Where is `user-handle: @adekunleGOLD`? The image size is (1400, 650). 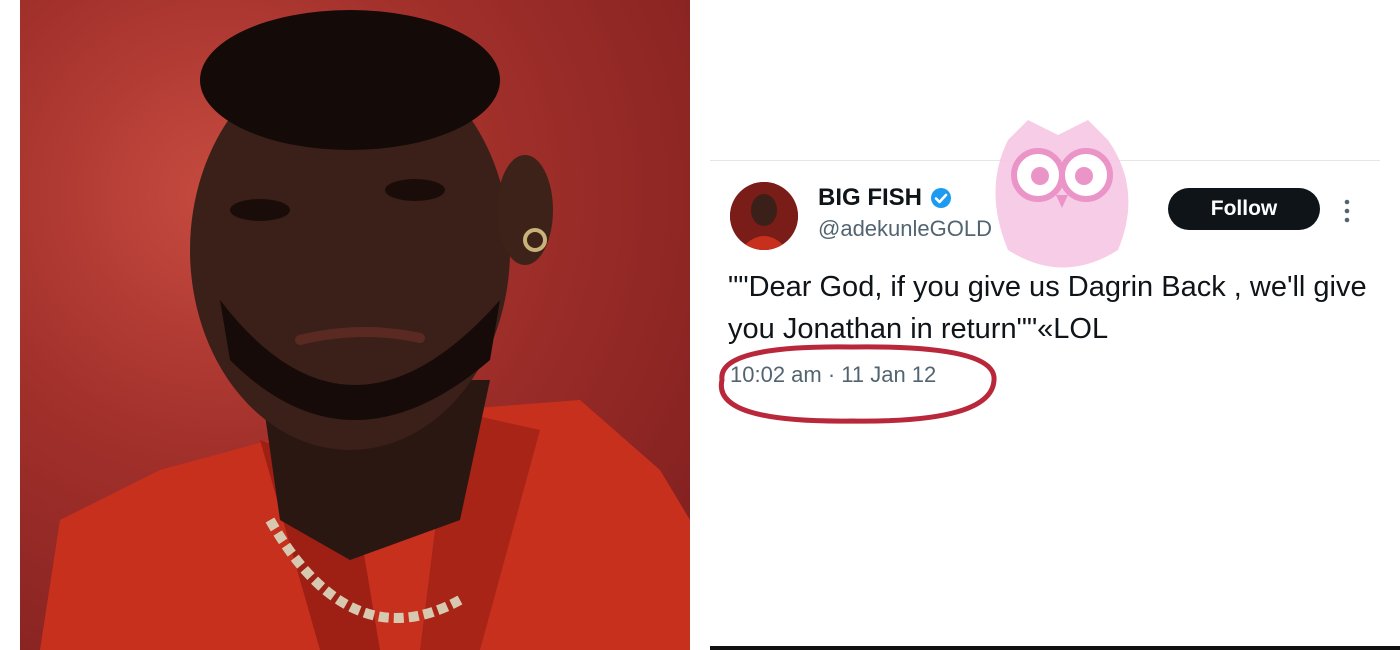 user-handle: @adekunleGOLD is located at coordinates (905, 229).